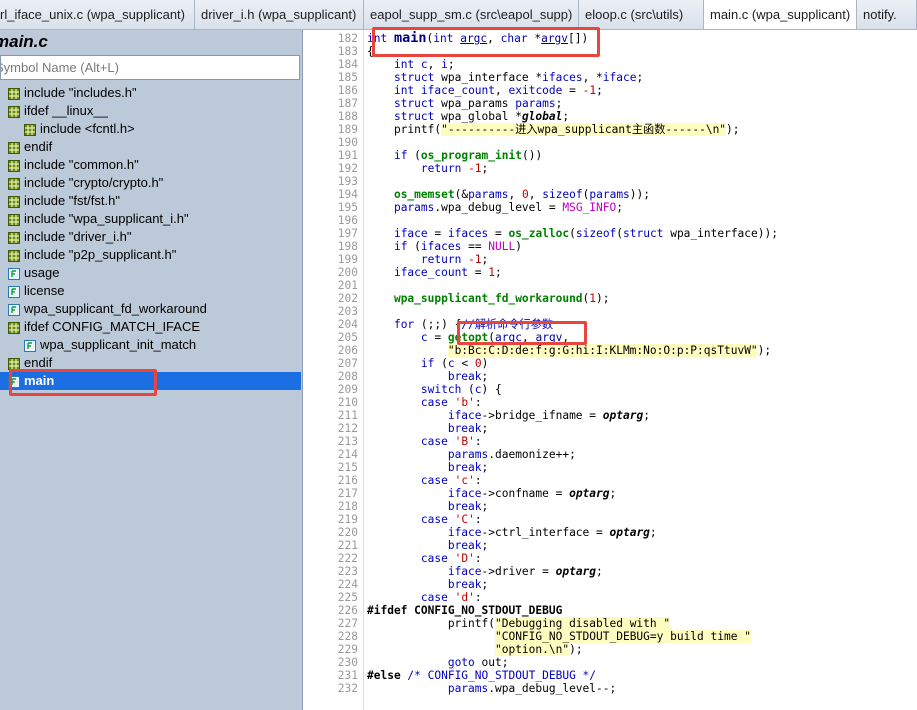 Image resolution: width=917 pixels, height=710 pixels. I want to click on code-text: iface->bridge_ifname = optarg;, so click(548, 415).